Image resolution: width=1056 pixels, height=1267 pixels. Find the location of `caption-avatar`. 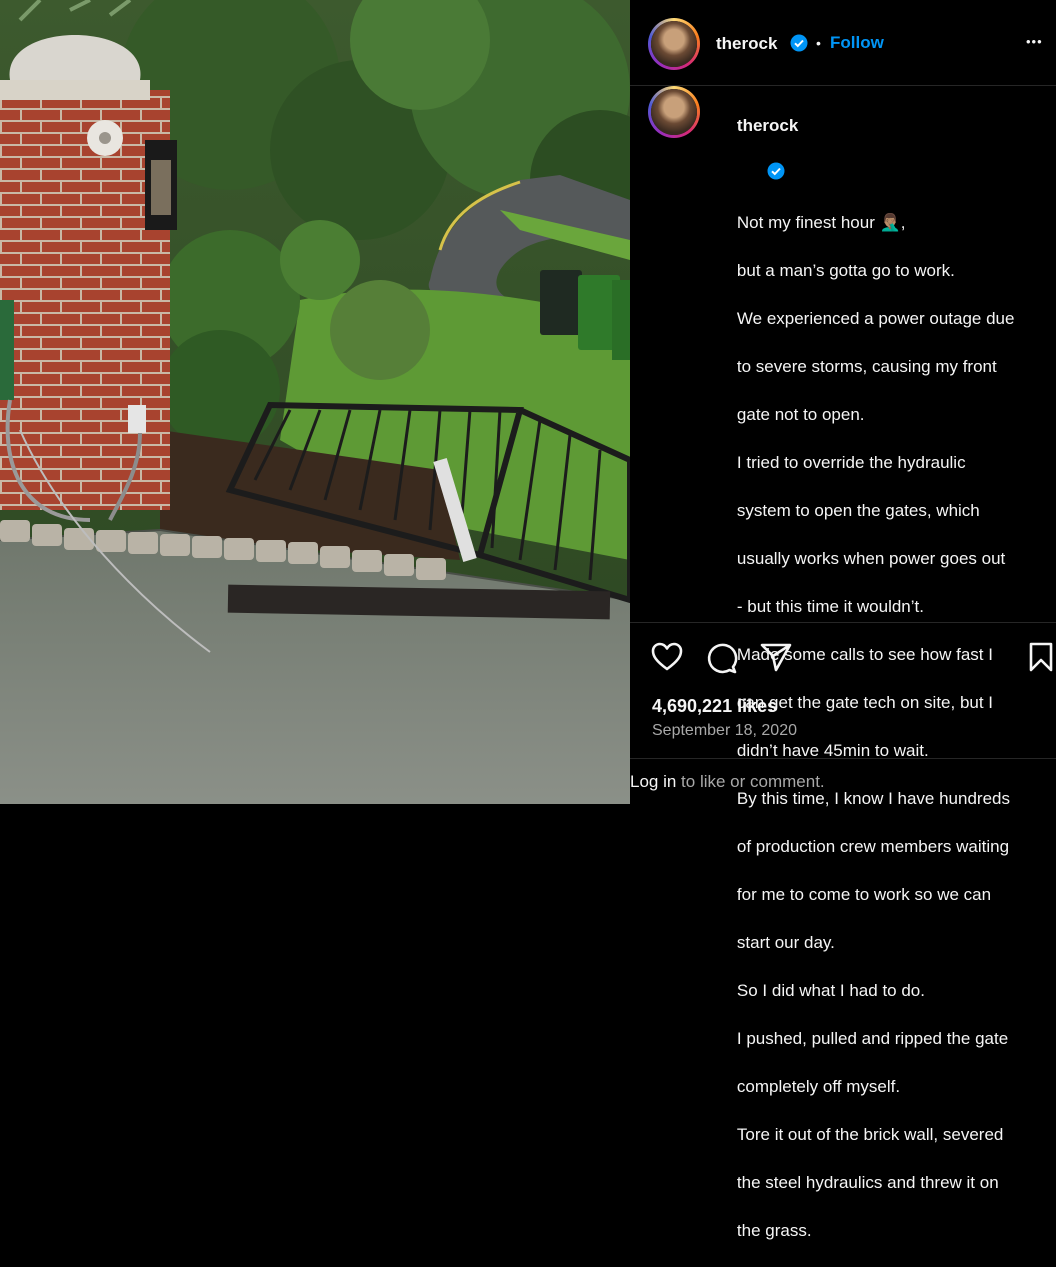

caption-avatar is located at coordinates (674, 112).